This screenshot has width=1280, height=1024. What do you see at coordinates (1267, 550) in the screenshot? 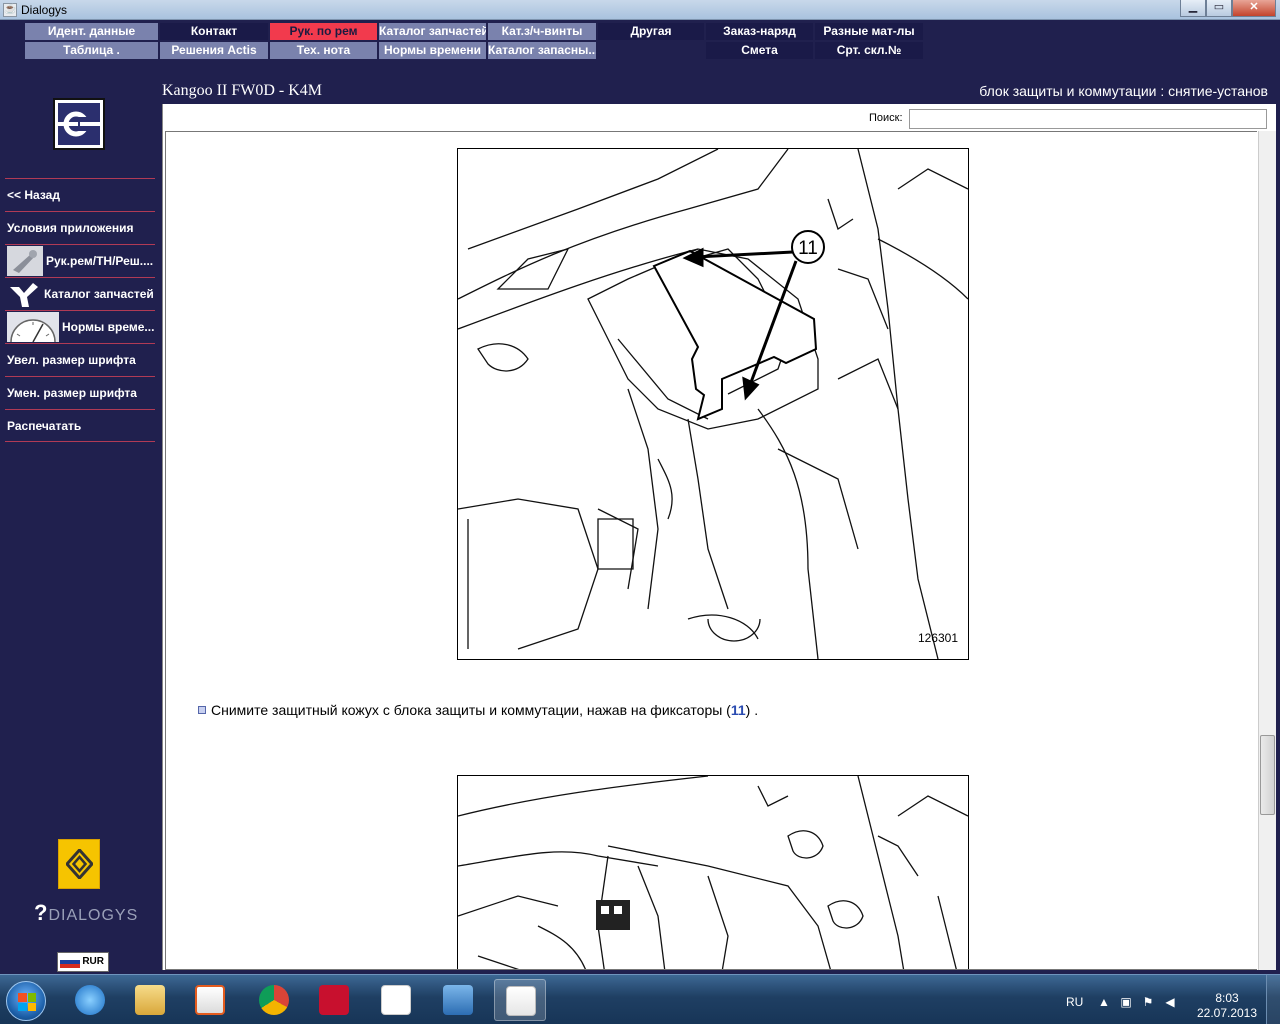
I see `vertical-scrollbar` at bounding box center [1267, 550].